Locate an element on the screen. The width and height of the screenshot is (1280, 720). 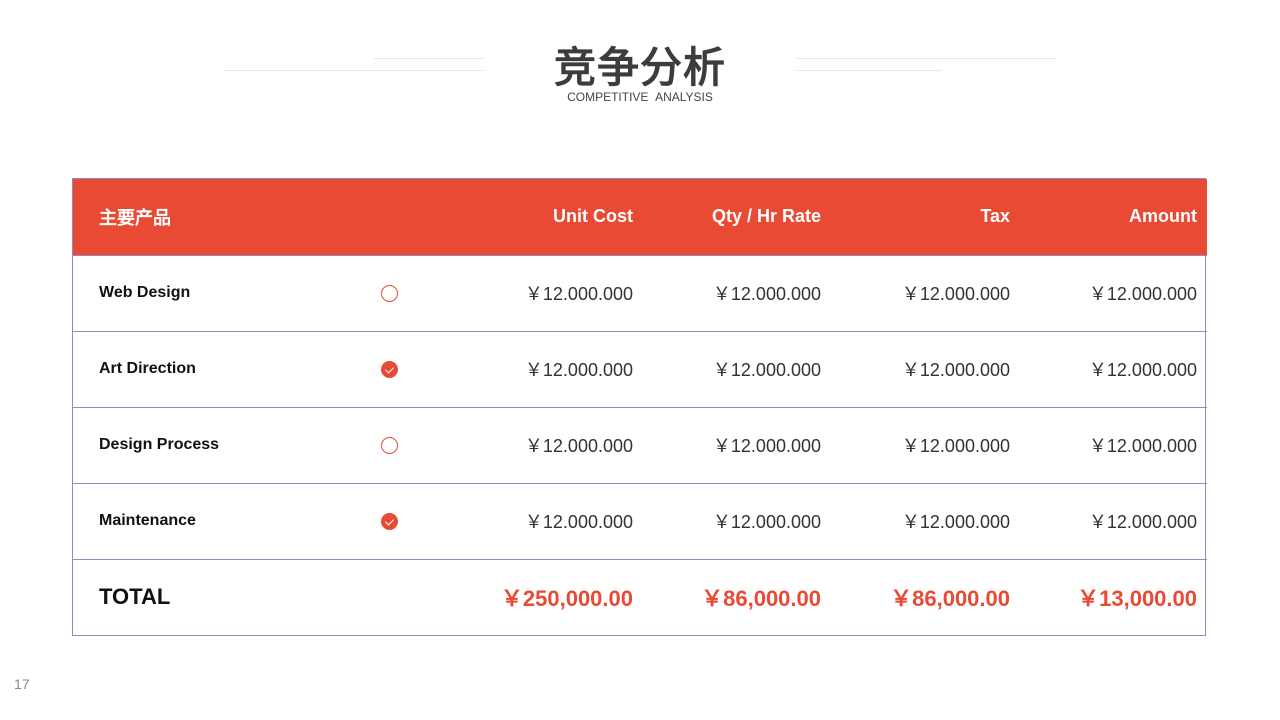
column-header-tax: Tax is located at coordinates (995, 216).